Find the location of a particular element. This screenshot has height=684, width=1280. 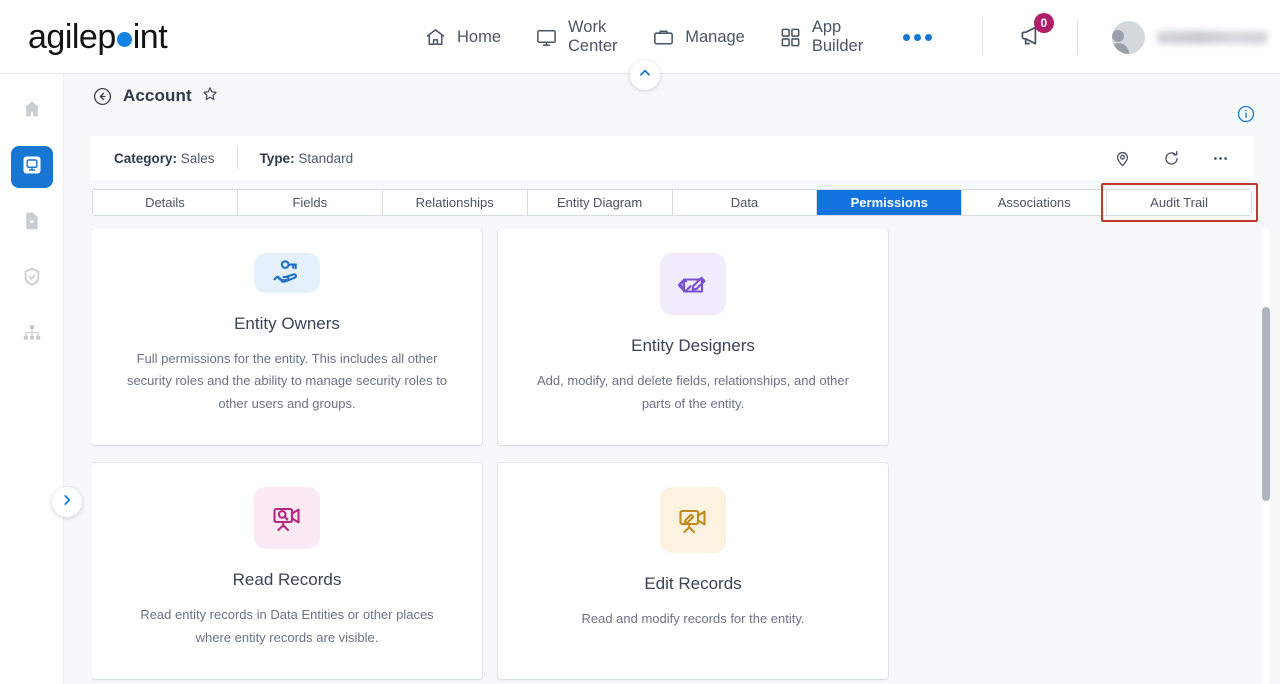

tab-permissions: Permissions is located at coordinates (890, 202).